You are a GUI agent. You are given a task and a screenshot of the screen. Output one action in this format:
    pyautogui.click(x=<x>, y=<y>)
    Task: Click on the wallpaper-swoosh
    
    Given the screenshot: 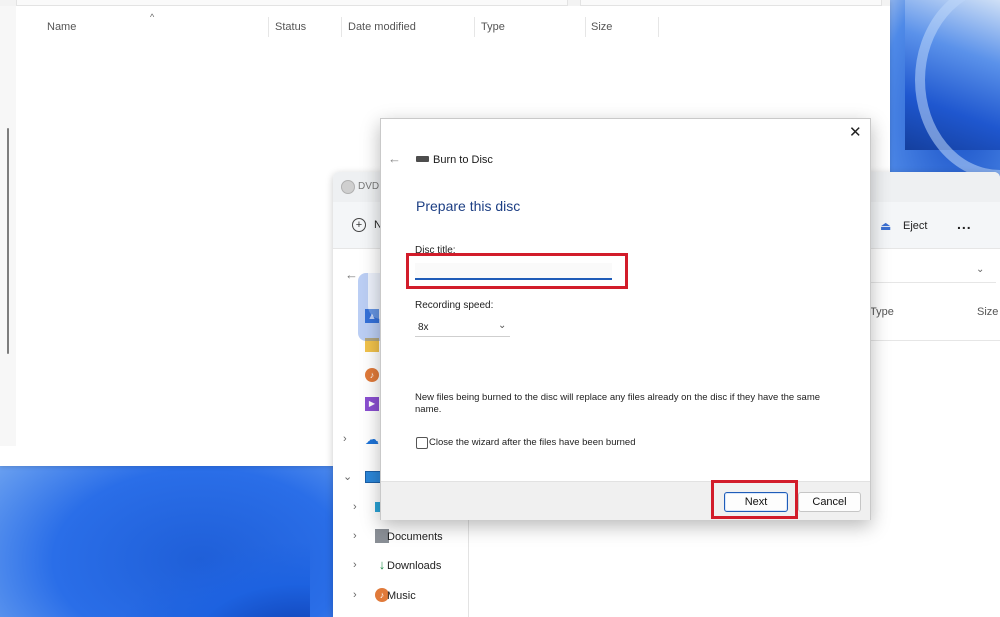 What is the action you would take?
    pyautogui.click(x=190, y=543)
    